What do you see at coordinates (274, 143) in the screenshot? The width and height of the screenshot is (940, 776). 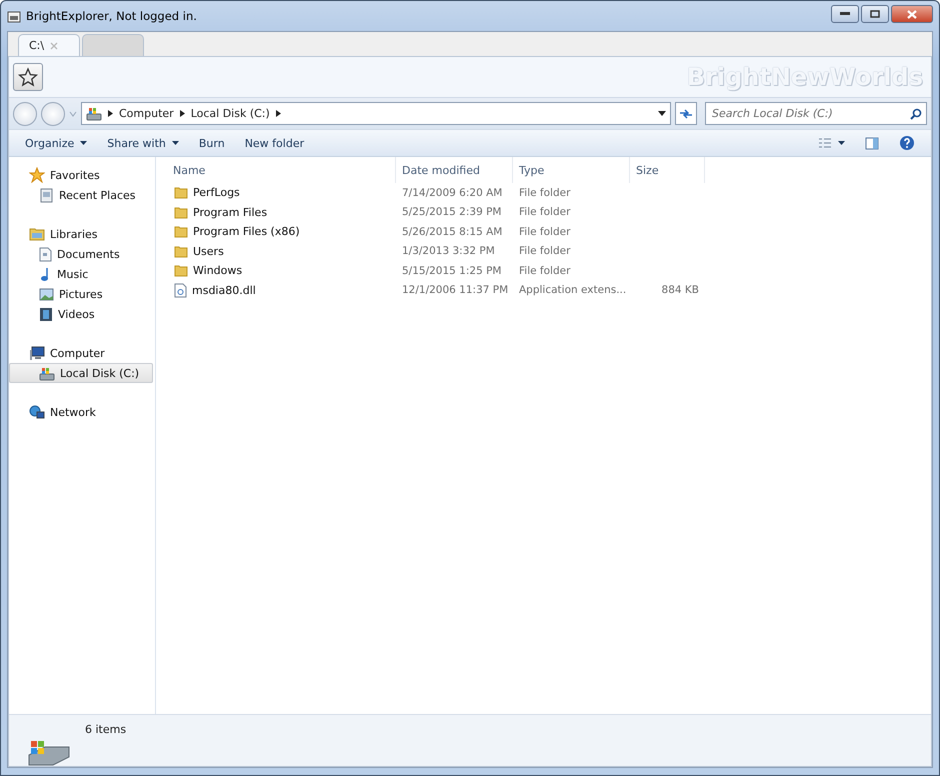 I see `toolbar-button: New folder` at bounding box center [274, 143].